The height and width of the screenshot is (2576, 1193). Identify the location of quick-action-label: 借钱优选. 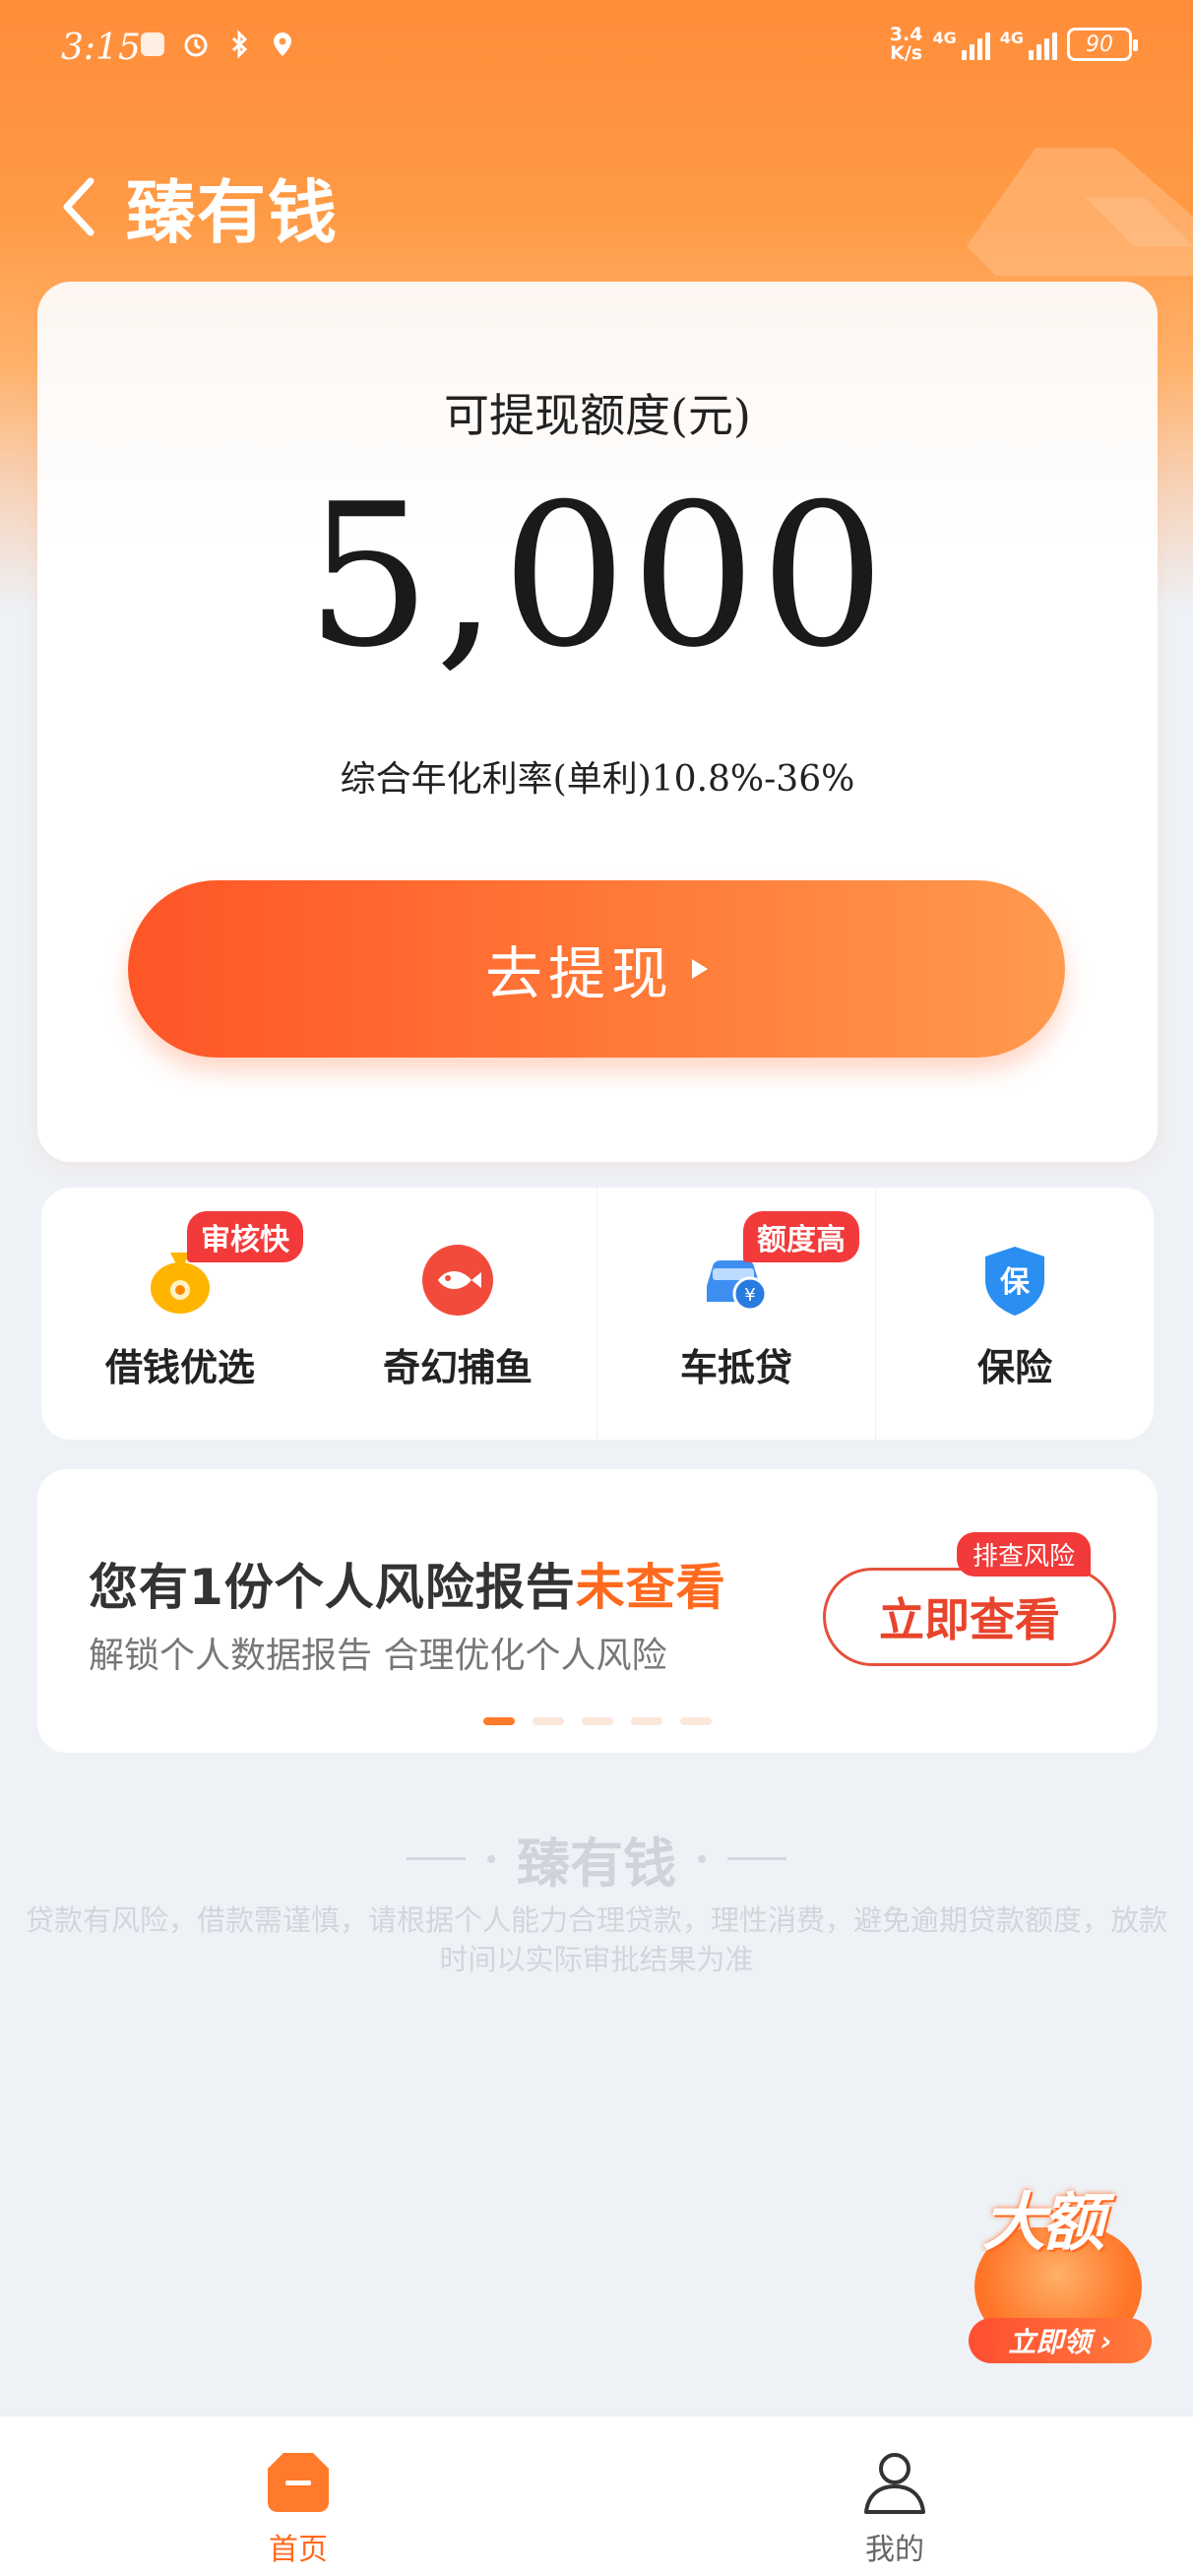
(179, 1367).